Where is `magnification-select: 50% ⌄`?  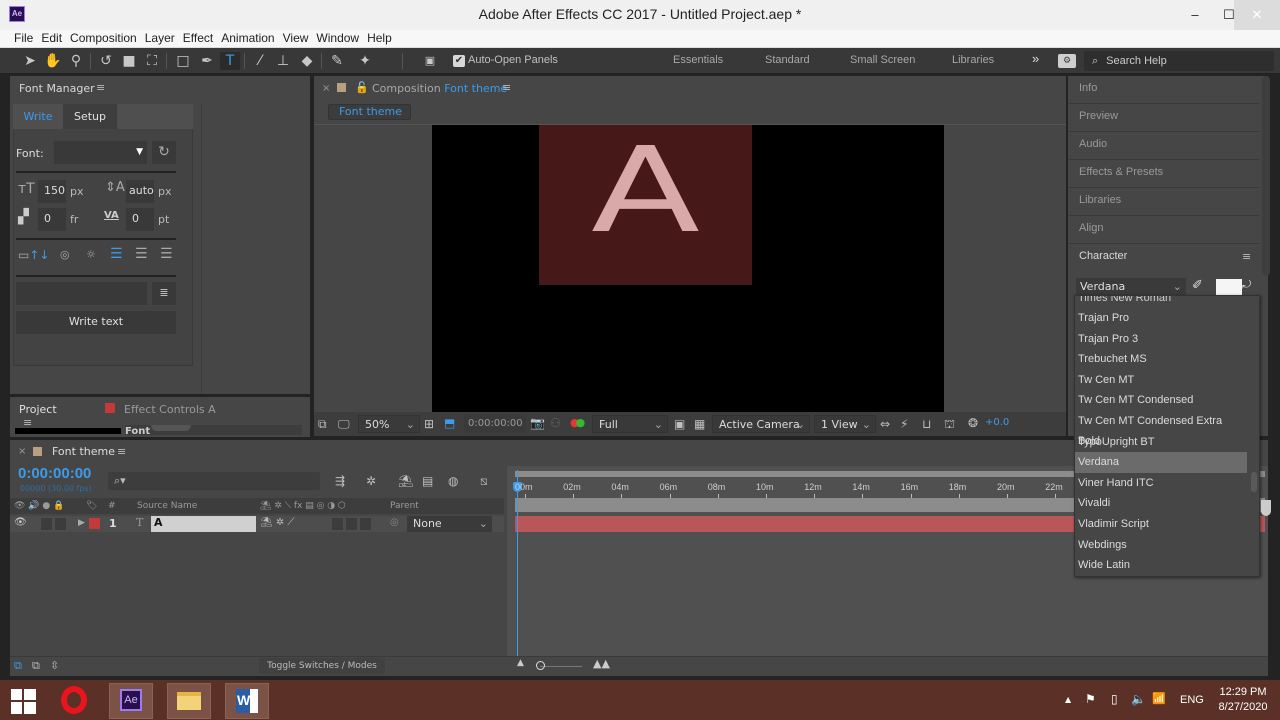
magnification-select: 50% ⌄ is located at coordinates (389, 424).